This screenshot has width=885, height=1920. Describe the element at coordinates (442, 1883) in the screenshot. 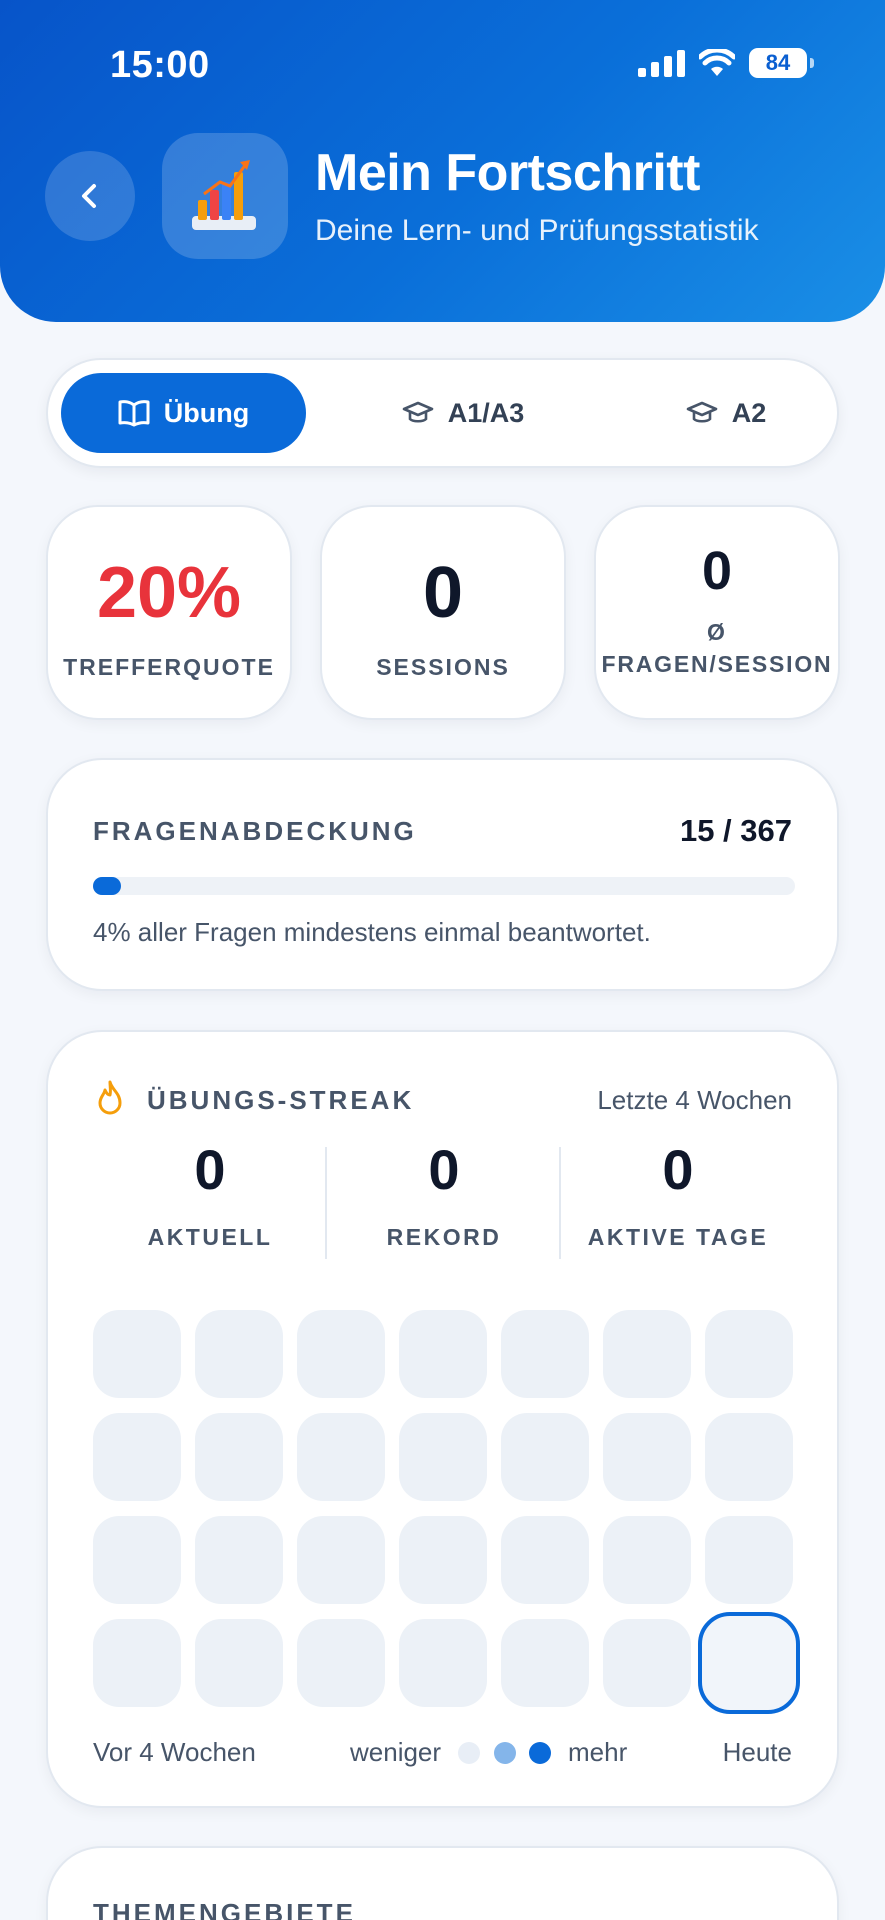

I see `topics-card: THEMENGEBIETE` at that location.